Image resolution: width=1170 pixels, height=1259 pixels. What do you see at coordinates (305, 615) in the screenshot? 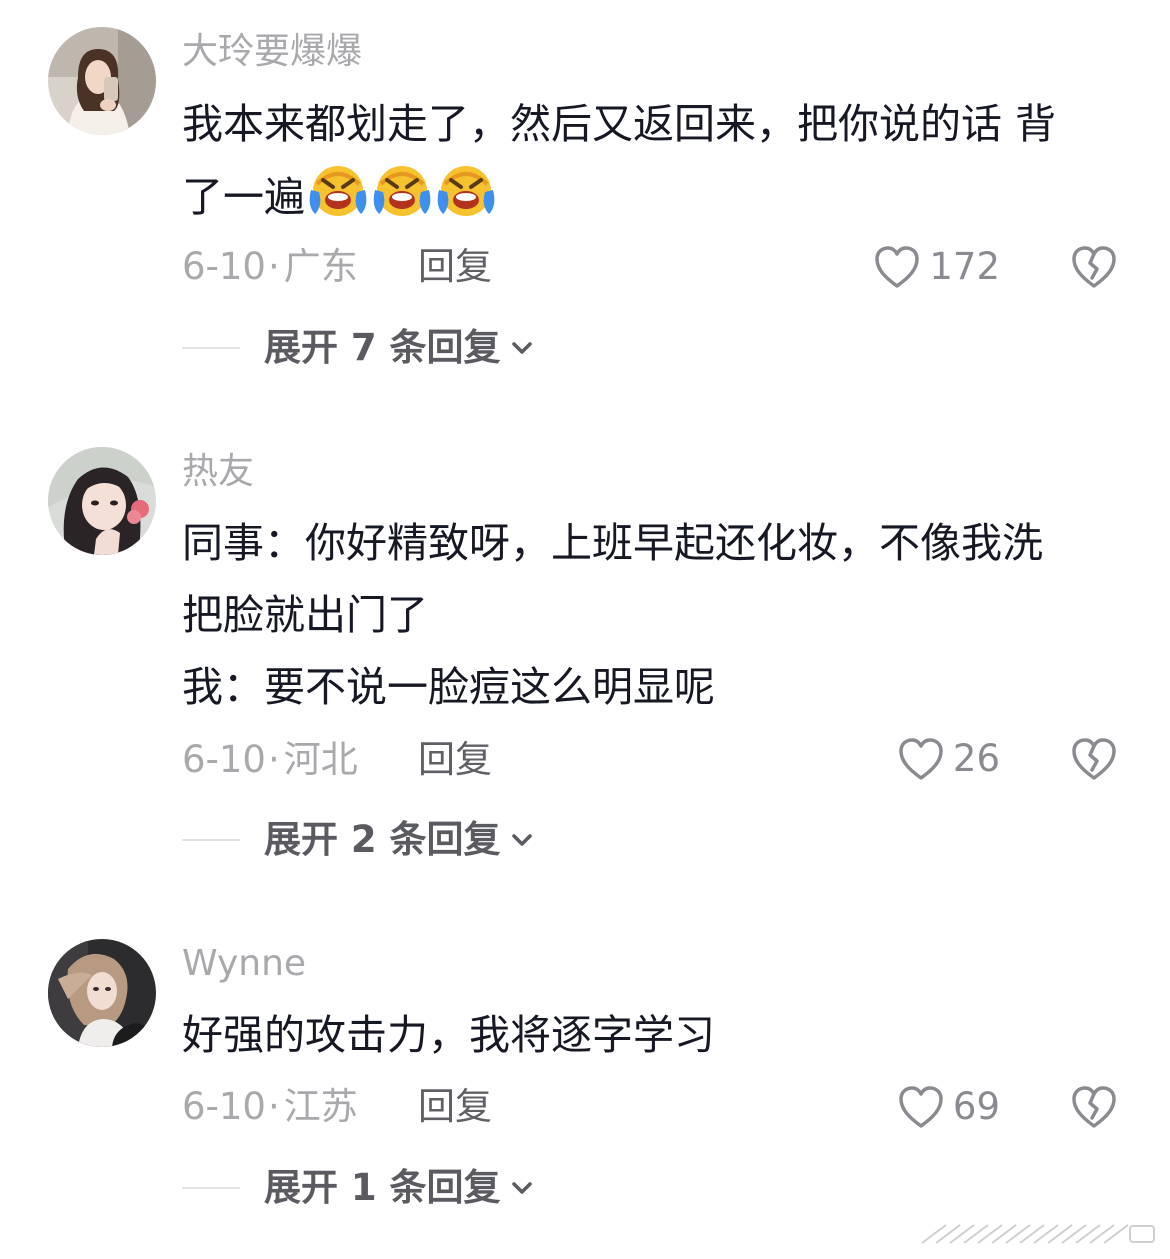
I see `comment-line: 把脸就出门了` at bounding box center [305, 615].